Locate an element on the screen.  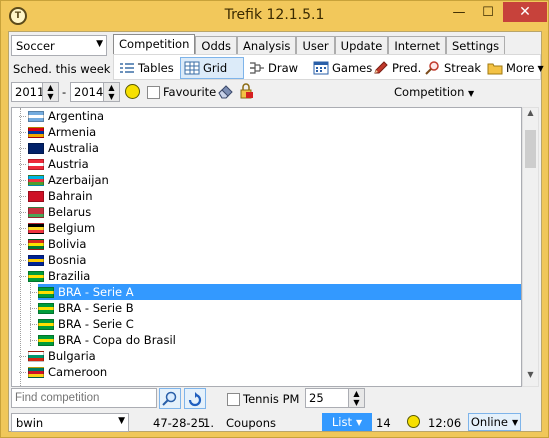
tables-button: Tables is located at coordinates (146, 68).